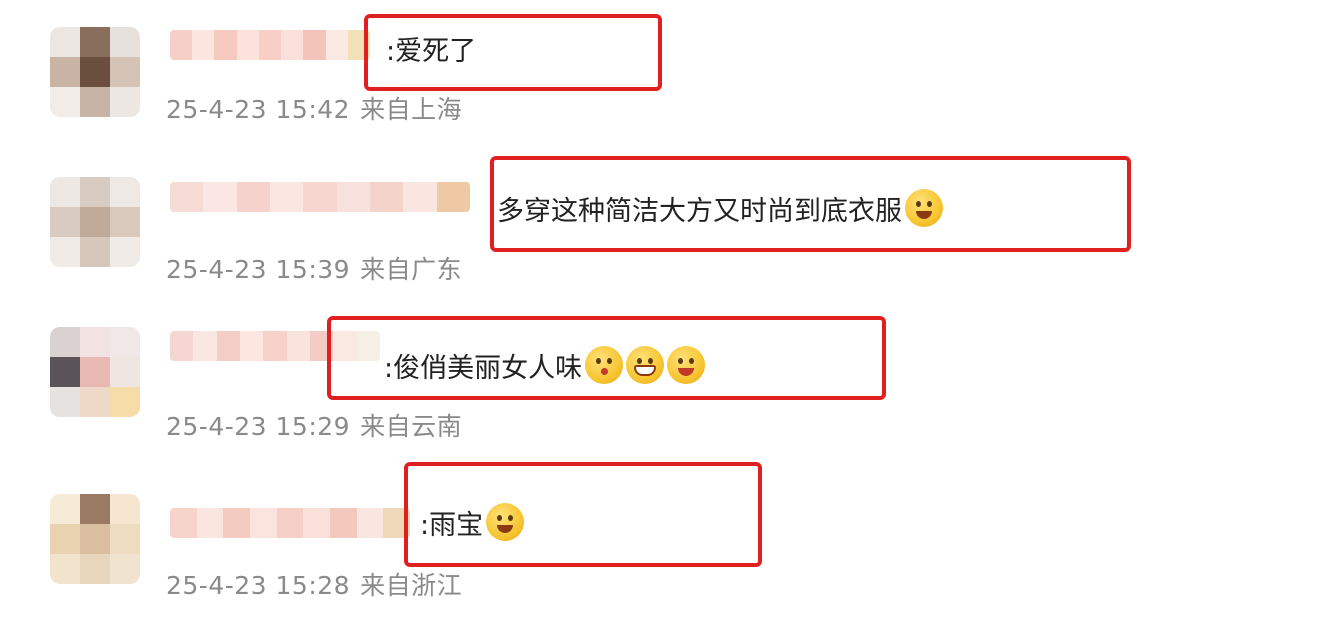  I want to click on comment-location: 来自浙江, so click(411, 585).